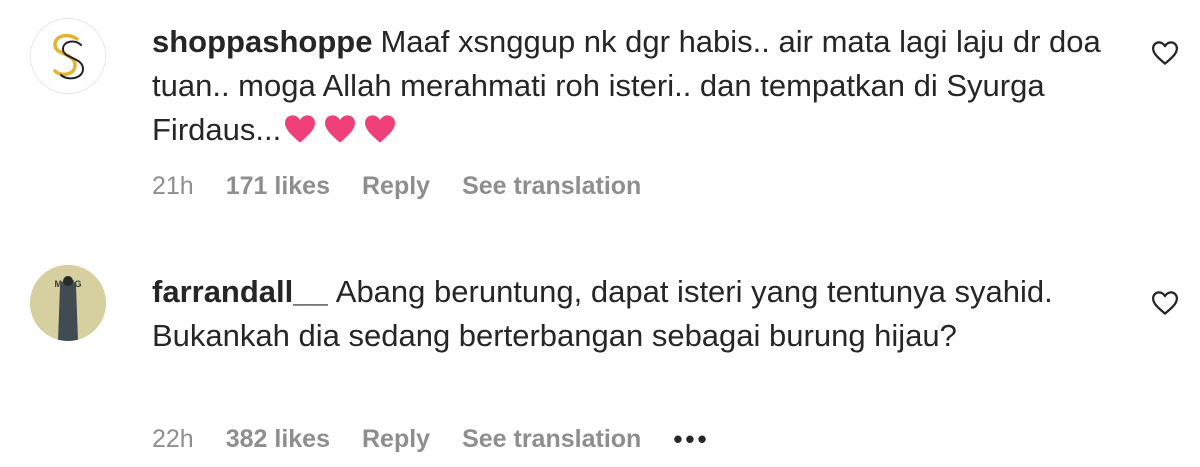 The height and width of the screenshot is (467, 1200). What do you see at coordinates (173, 439) in the screenshot?
I see `comment-time: 22h` at bounding box center [173, 439].